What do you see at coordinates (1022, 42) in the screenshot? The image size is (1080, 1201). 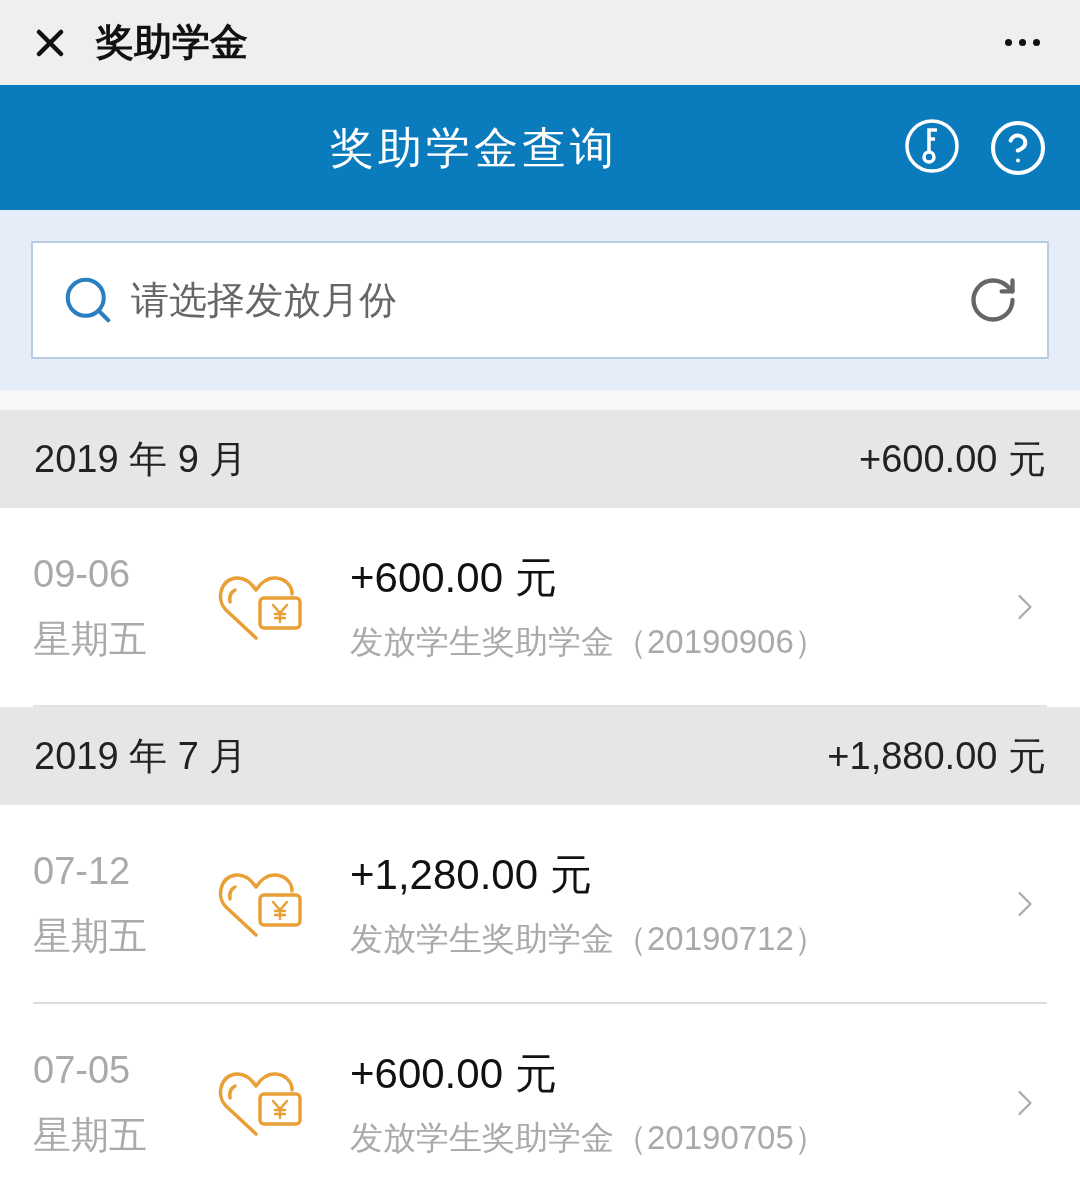 I see `more-icon` at bounding box center [1022, 42].